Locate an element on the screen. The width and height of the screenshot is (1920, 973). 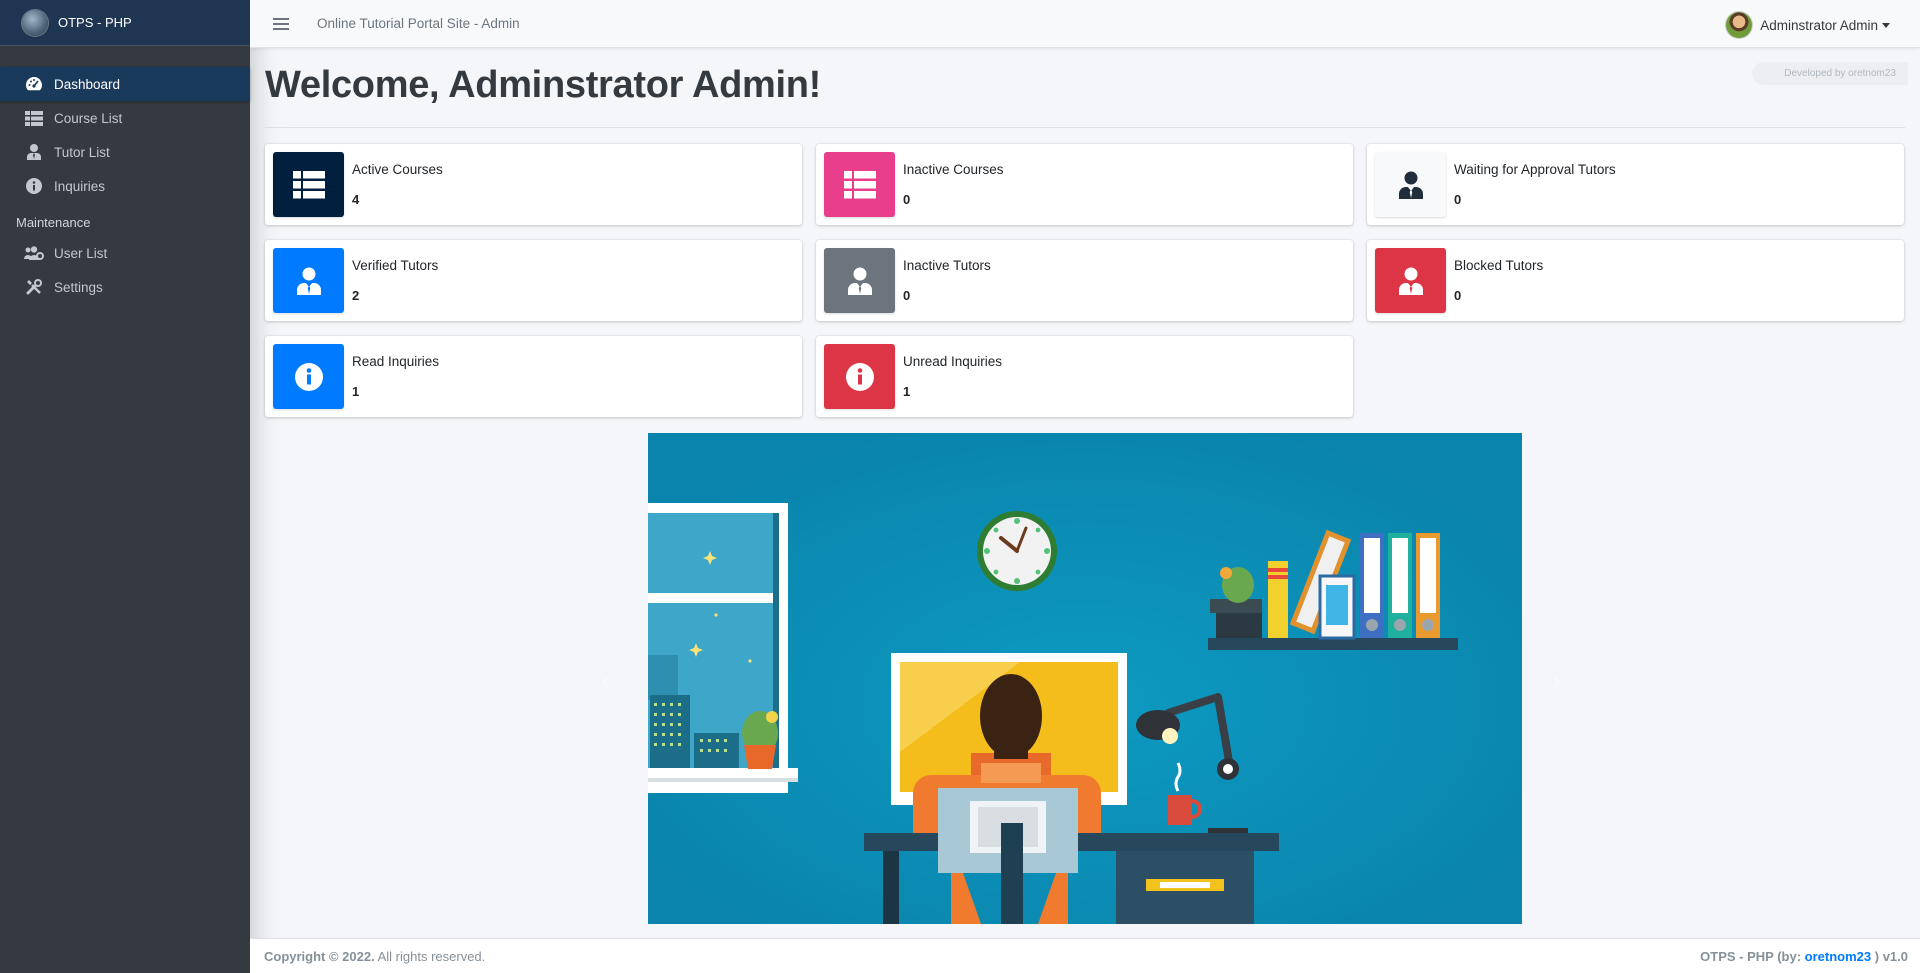
divider is located at coordinates (1085, 127).